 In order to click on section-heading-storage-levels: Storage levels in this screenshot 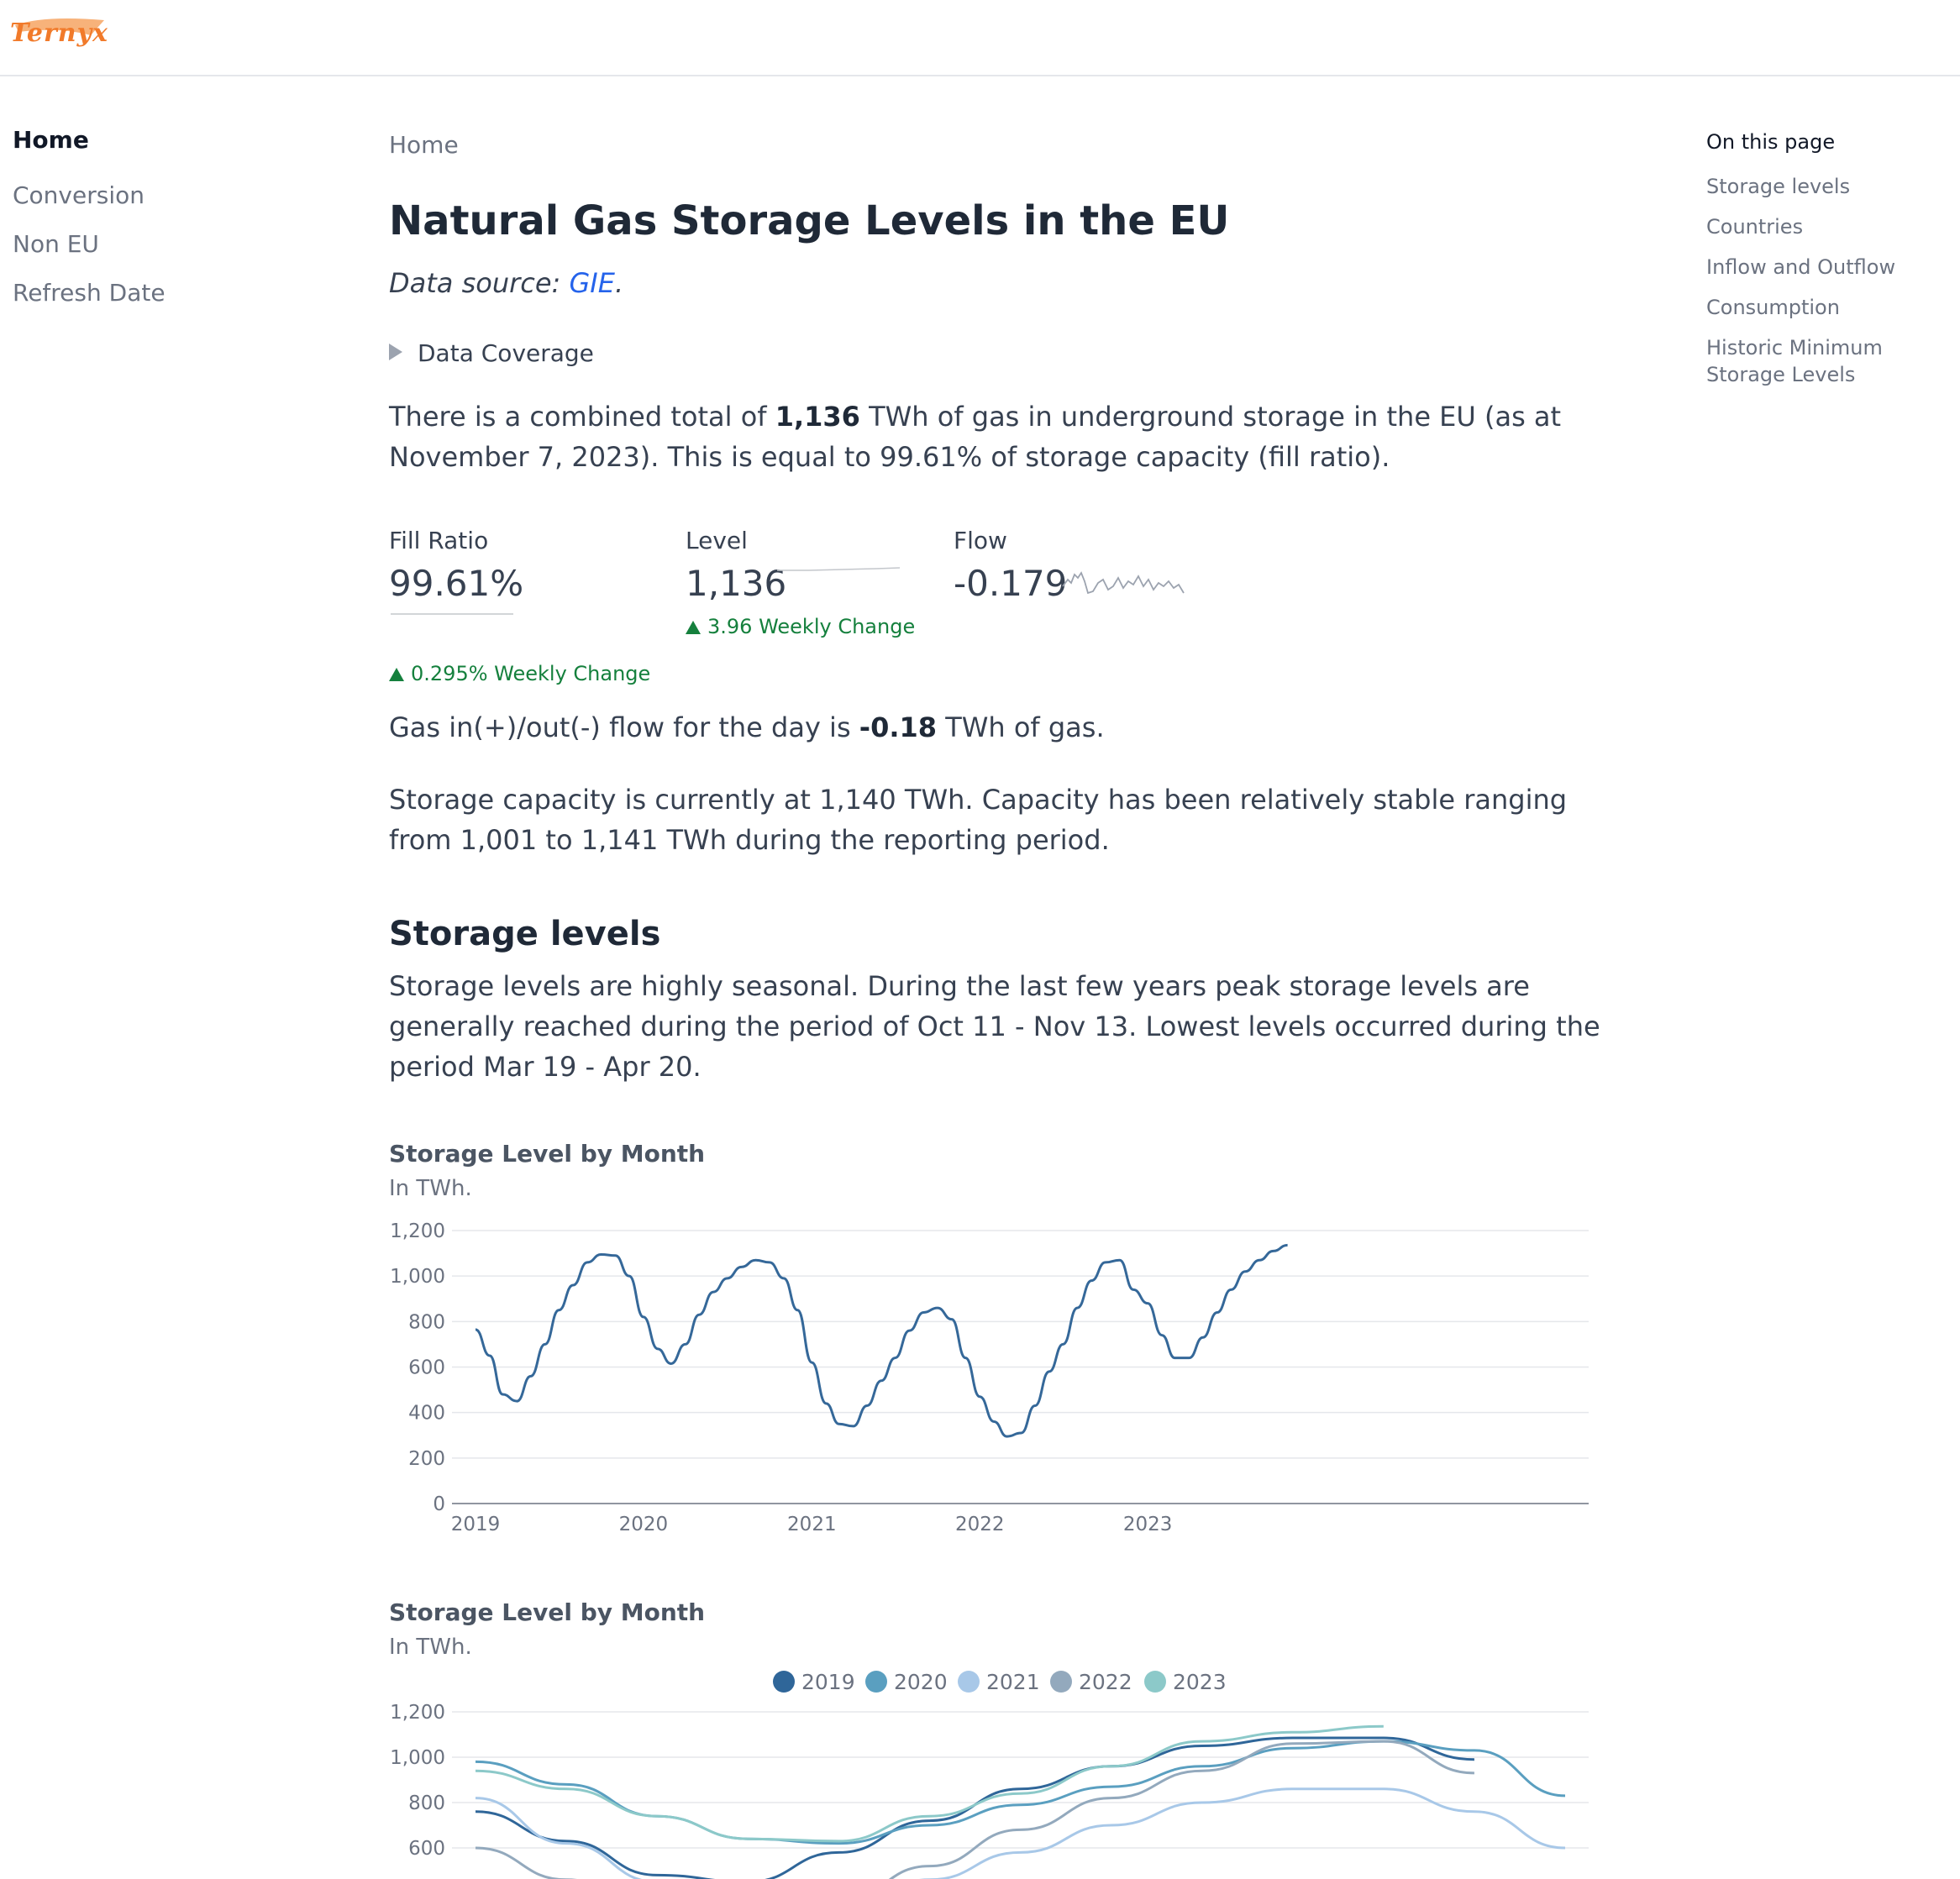, I will do `click(525, 934)`.